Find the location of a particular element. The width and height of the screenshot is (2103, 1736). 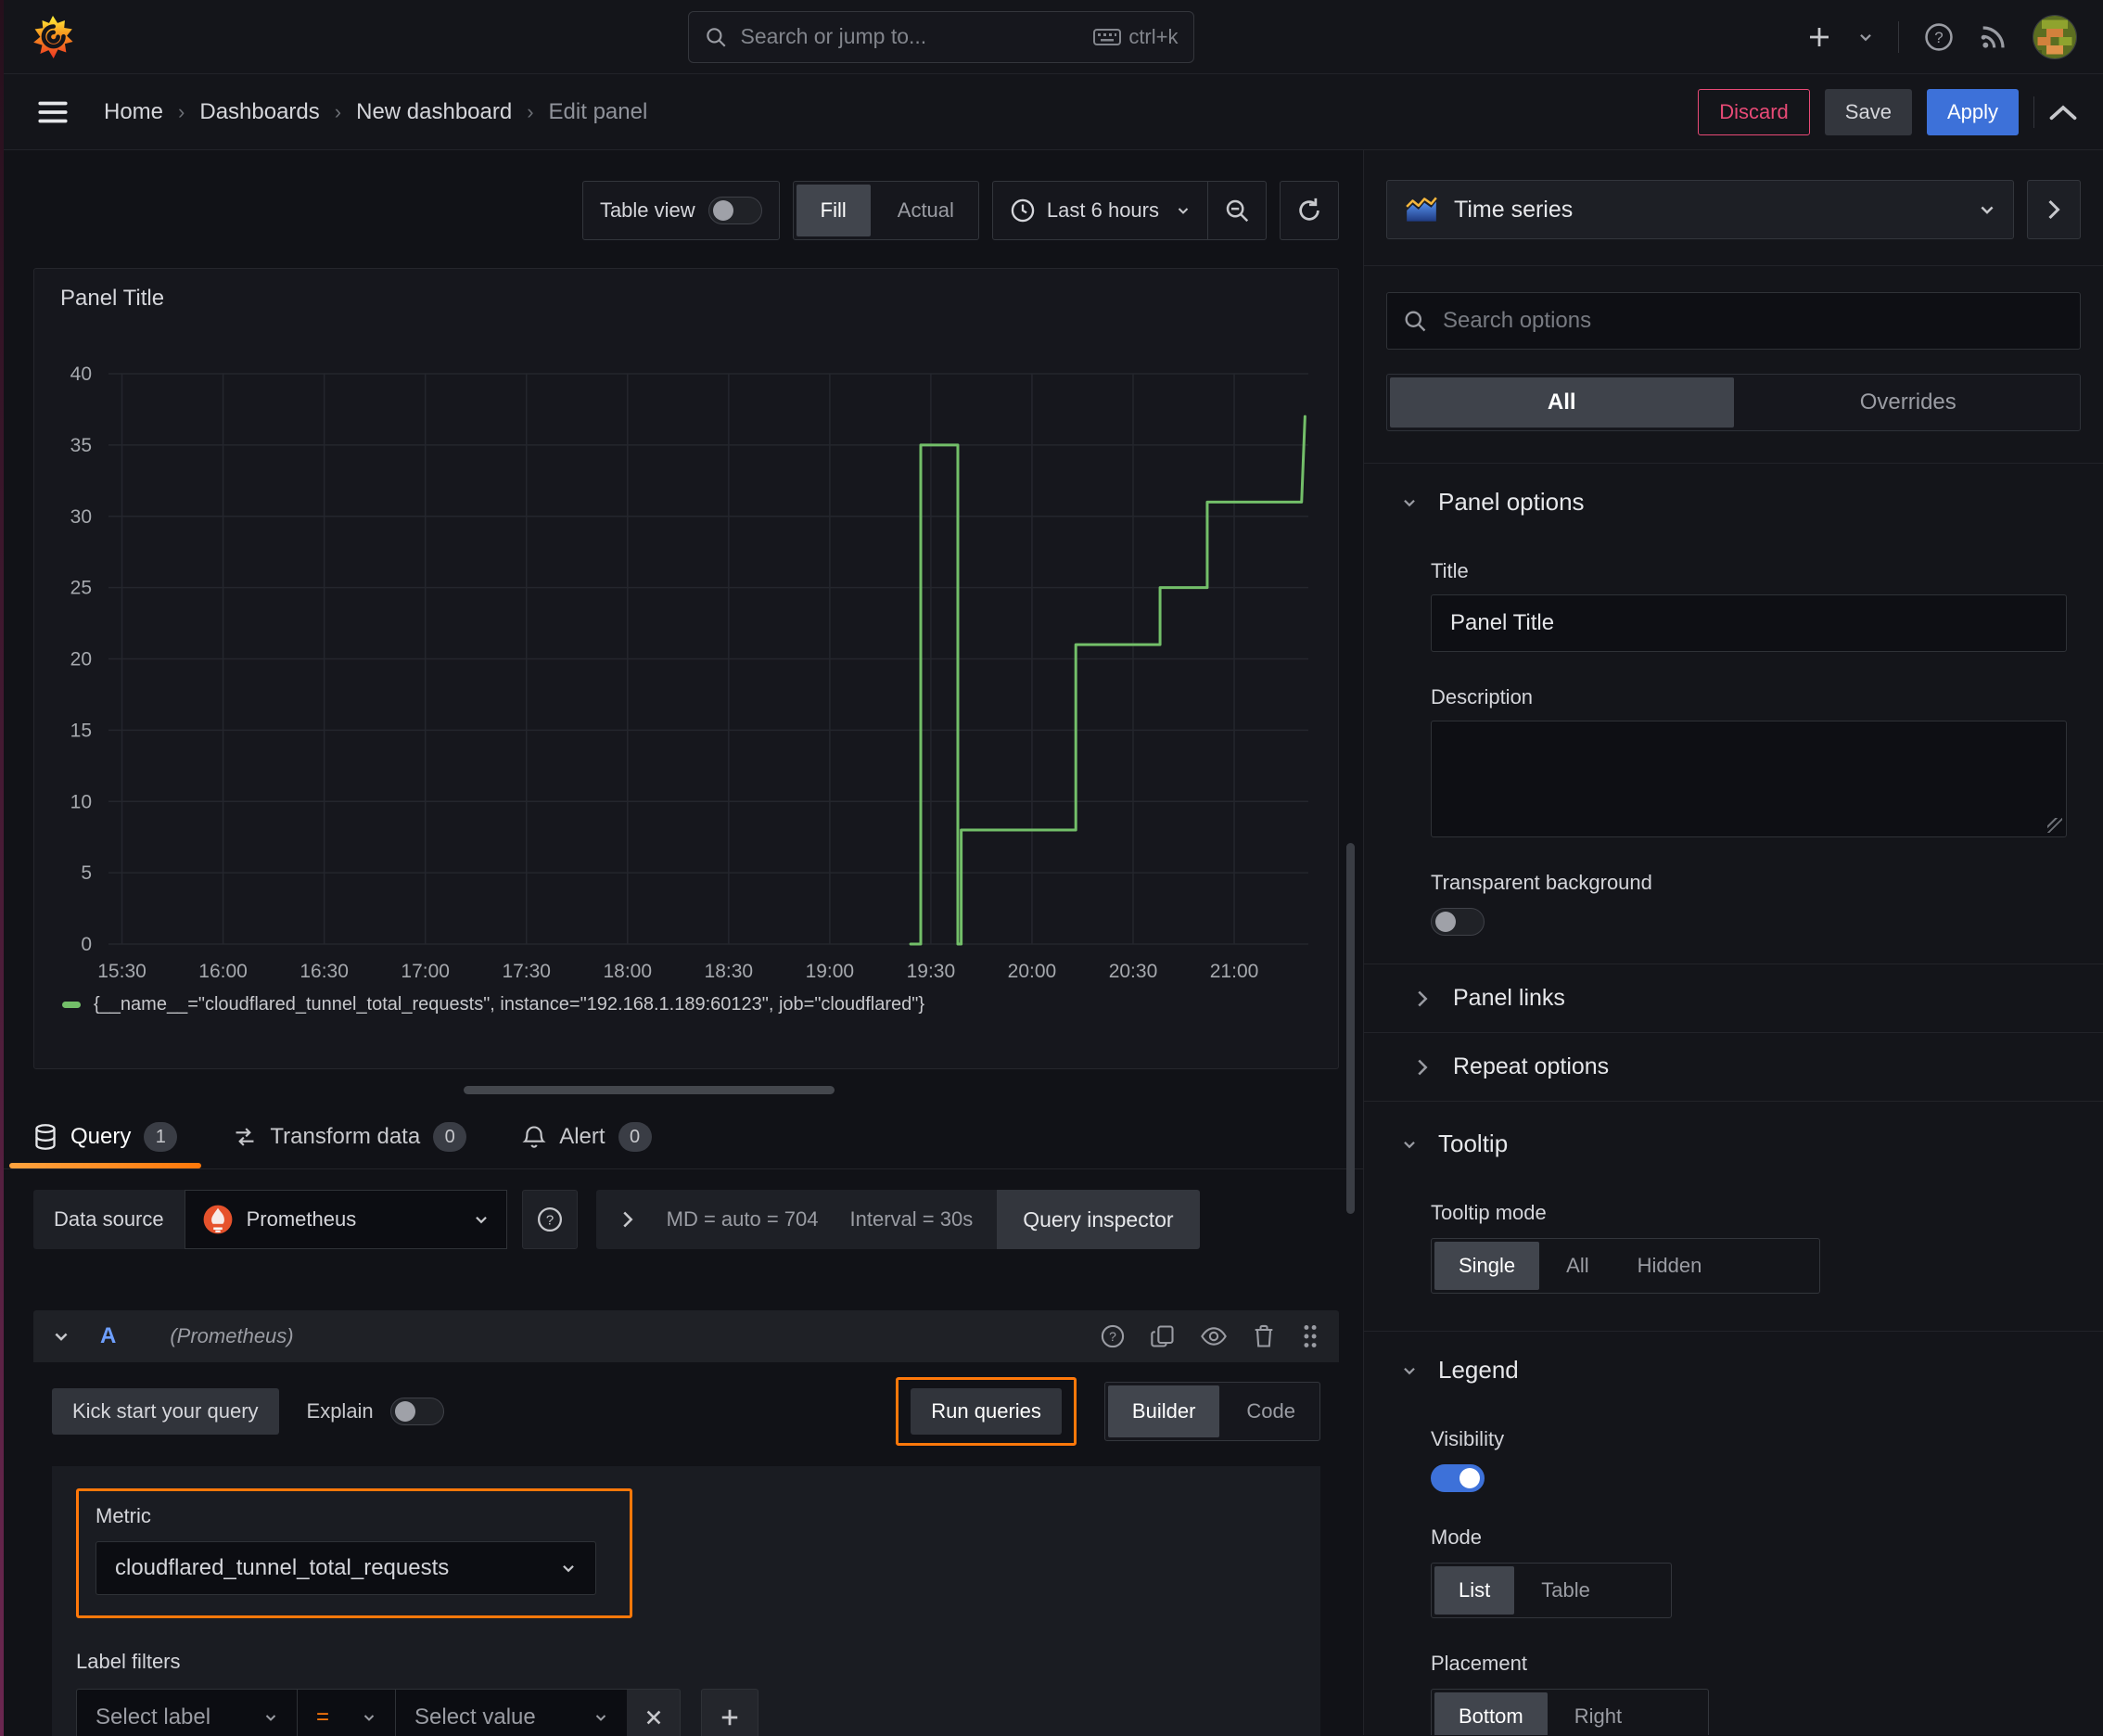

options-search-box is located at coordinates (1733, 321).